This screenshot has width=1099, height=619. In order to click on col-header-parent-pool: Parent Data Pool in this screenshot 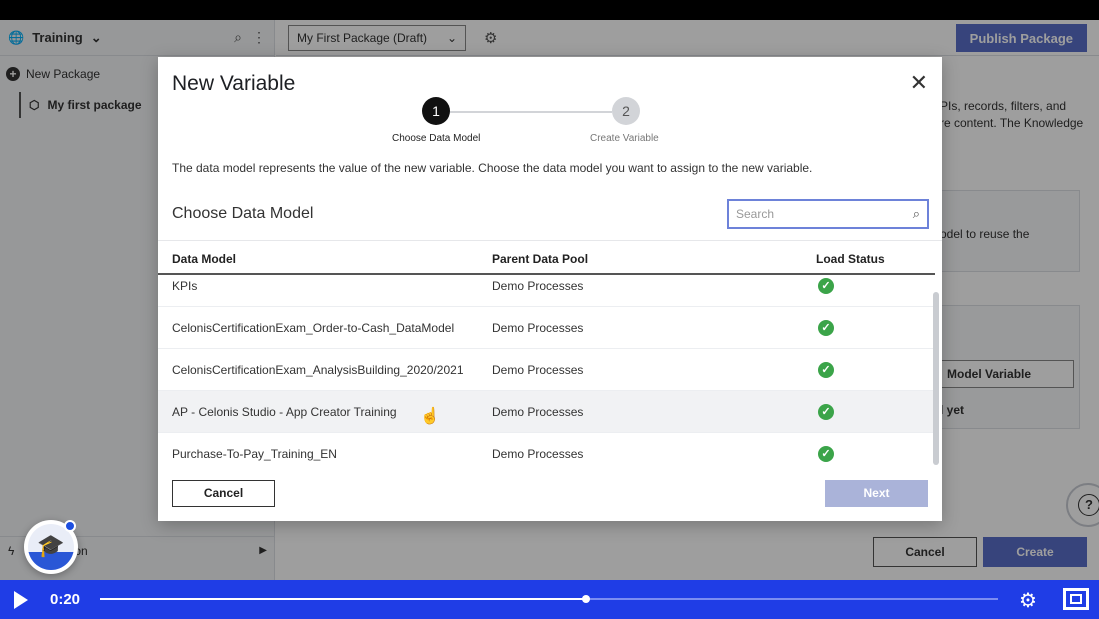, I will do `click(540, 259)`.